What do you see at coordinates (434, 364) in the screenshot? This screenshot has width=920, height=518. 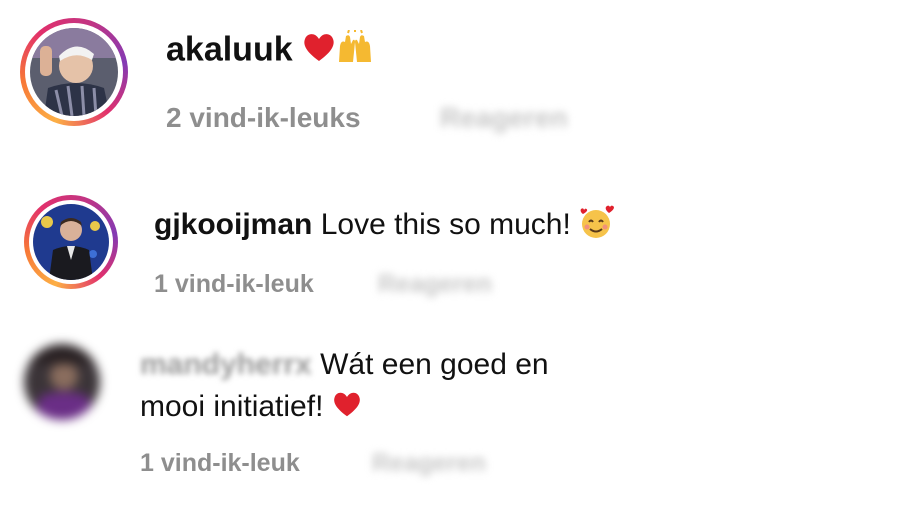 I see `comment-text-mandyherrx-line1: Wát een goed en` at bounding box center [434, 364].